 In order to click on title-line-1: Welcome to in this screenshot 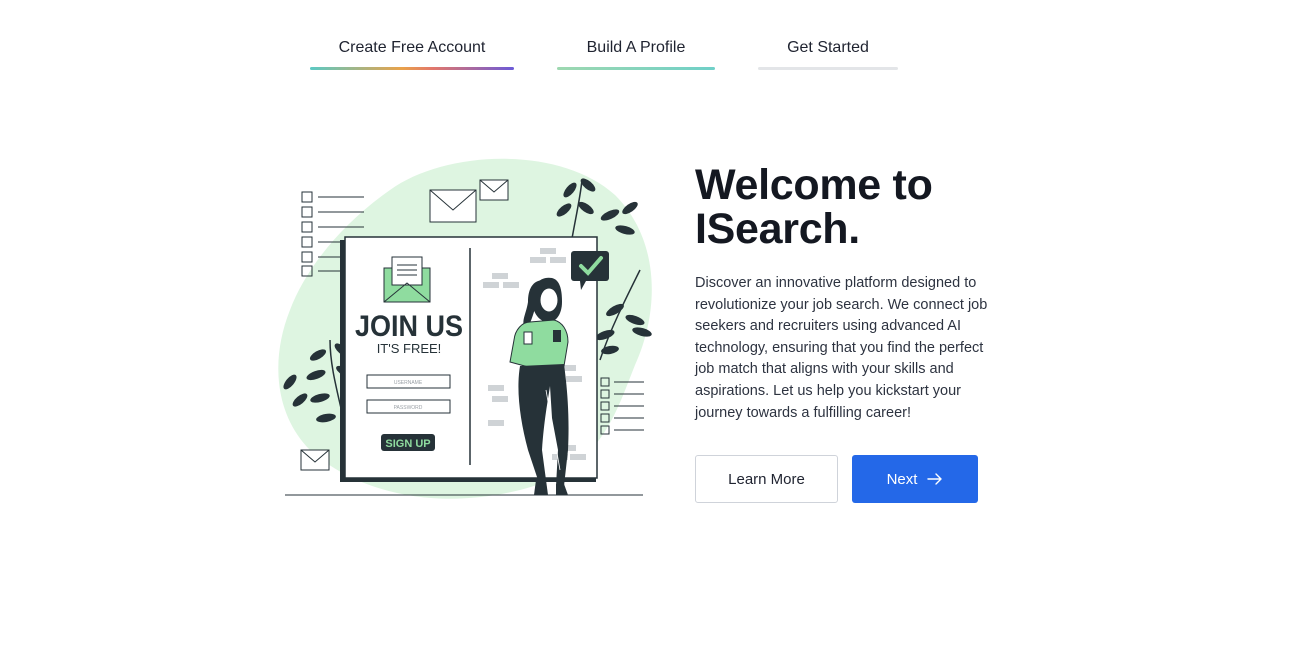, I will do `click(814, 185)`.